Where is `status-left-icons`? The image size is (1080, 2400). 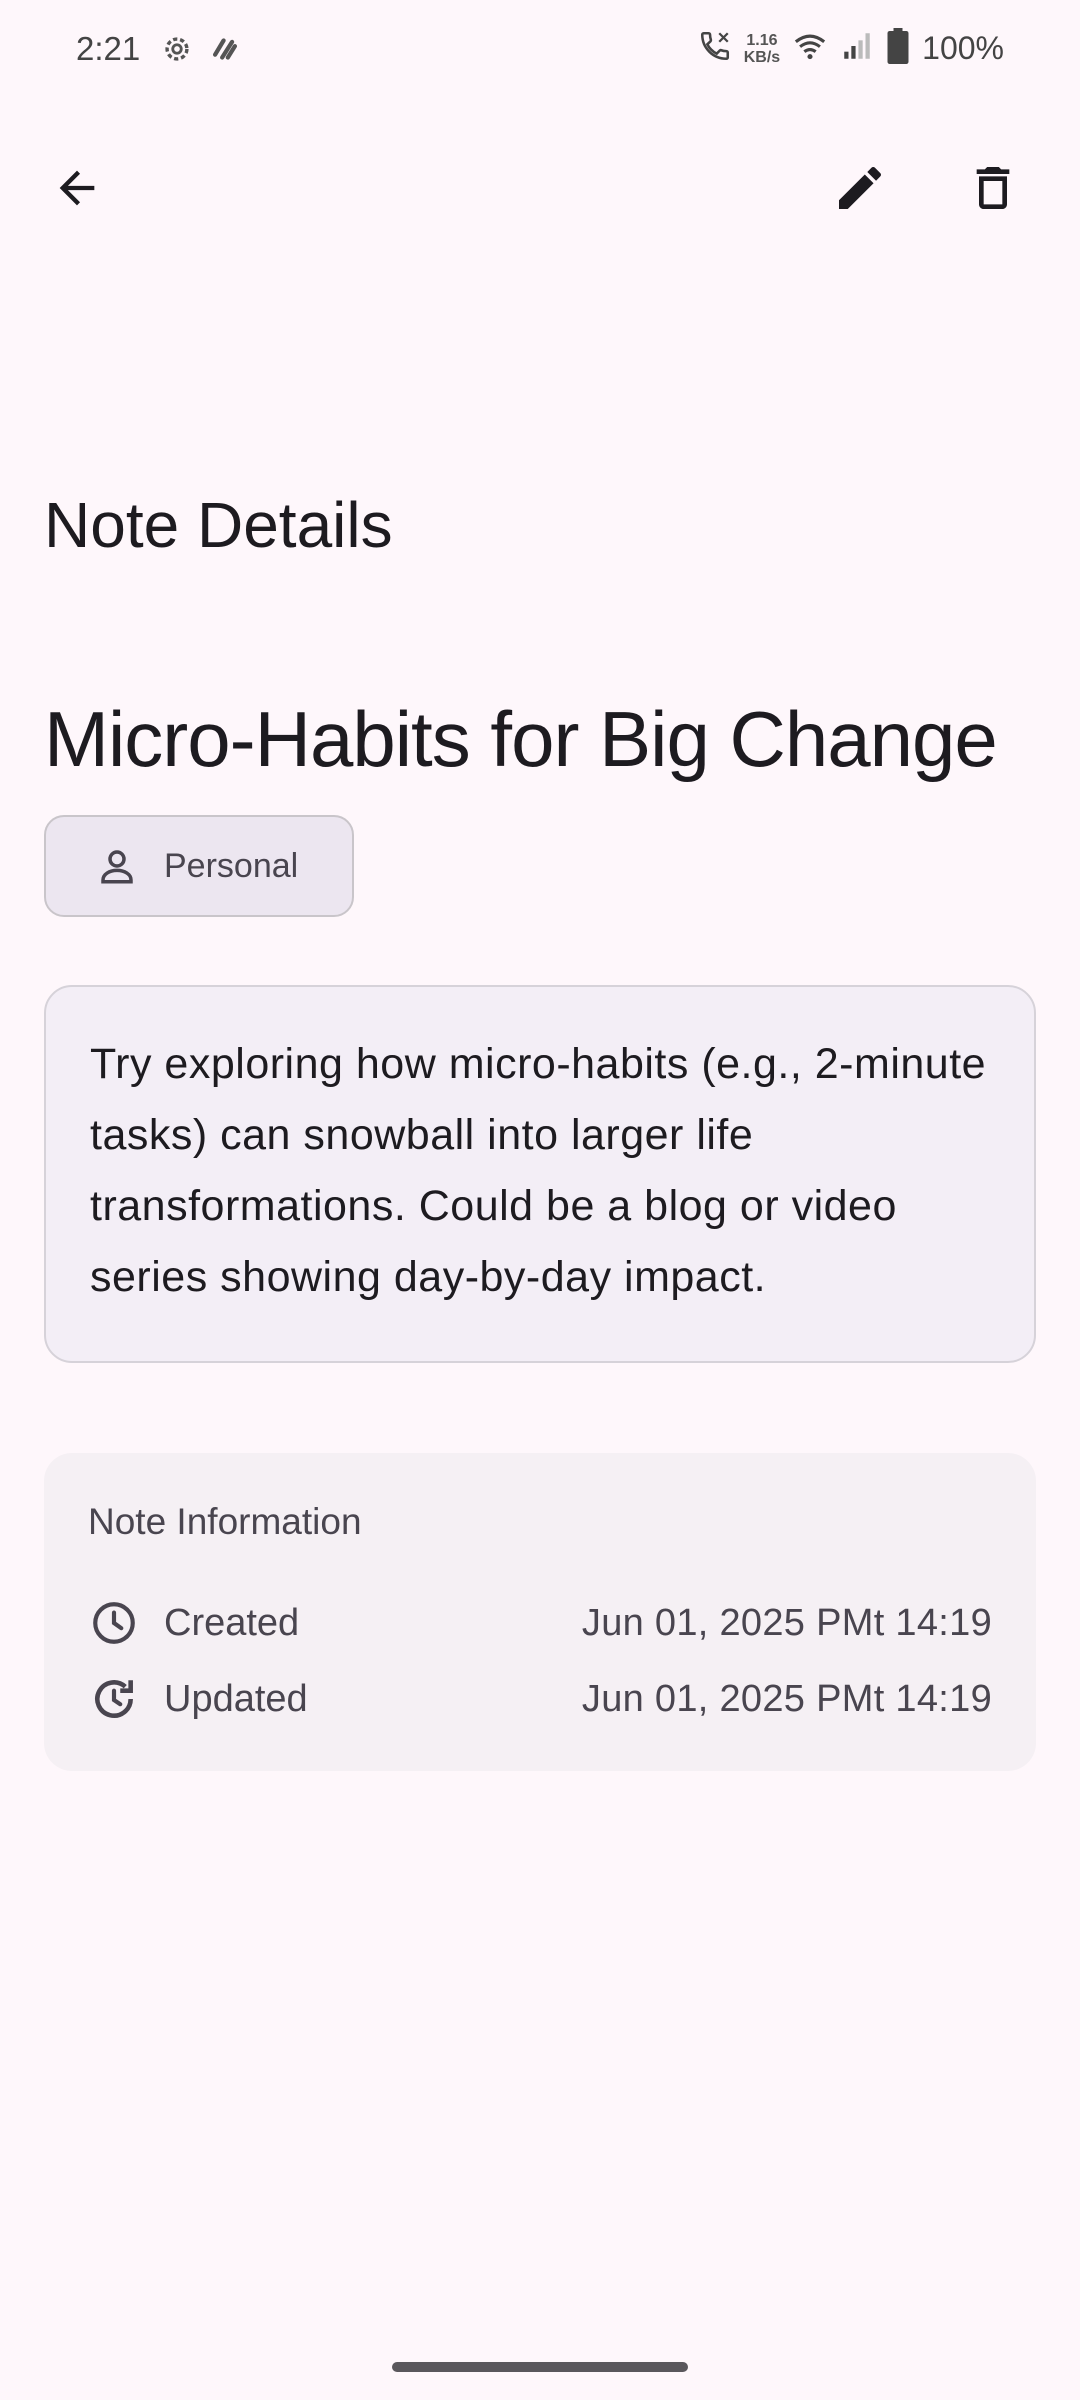 status-left-icons is located at coordinates (201, 51).